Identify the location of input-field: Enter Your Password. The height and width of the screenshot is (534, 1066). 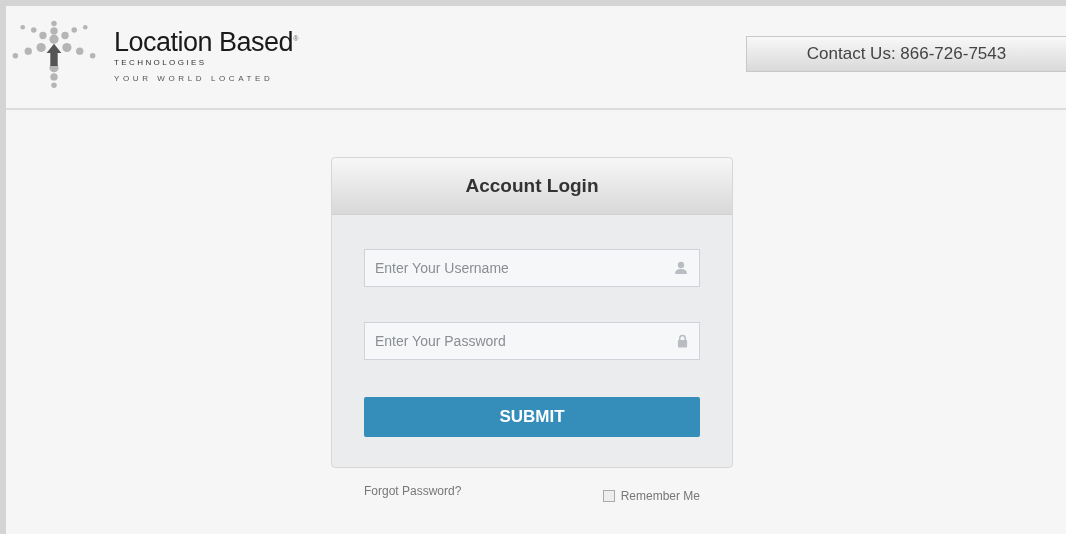
(532, 341).